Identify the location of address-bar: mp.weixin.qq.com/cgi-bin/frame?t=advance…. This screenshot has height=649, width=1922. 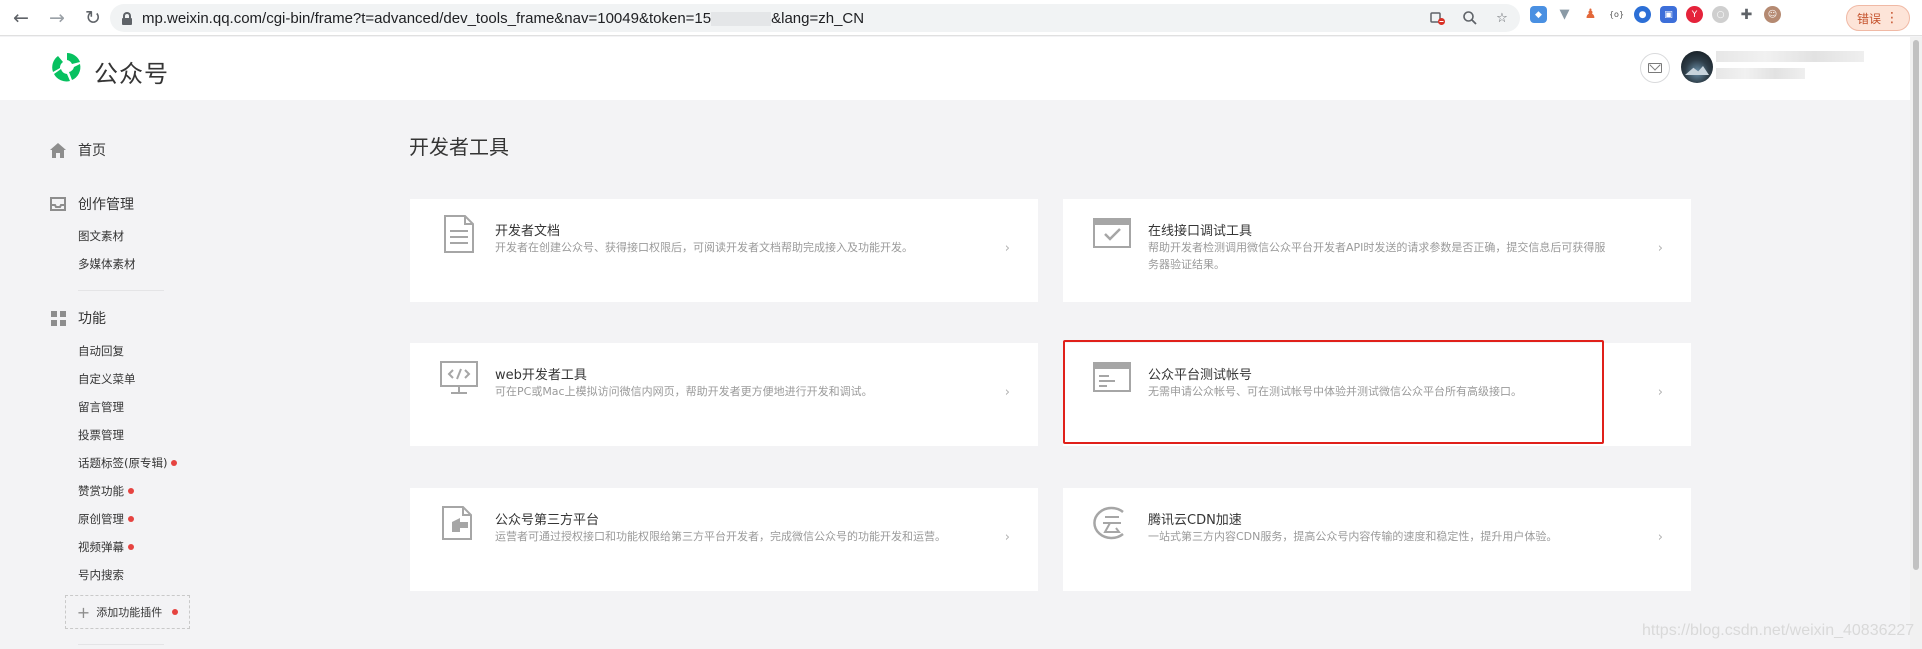
(815, 18).